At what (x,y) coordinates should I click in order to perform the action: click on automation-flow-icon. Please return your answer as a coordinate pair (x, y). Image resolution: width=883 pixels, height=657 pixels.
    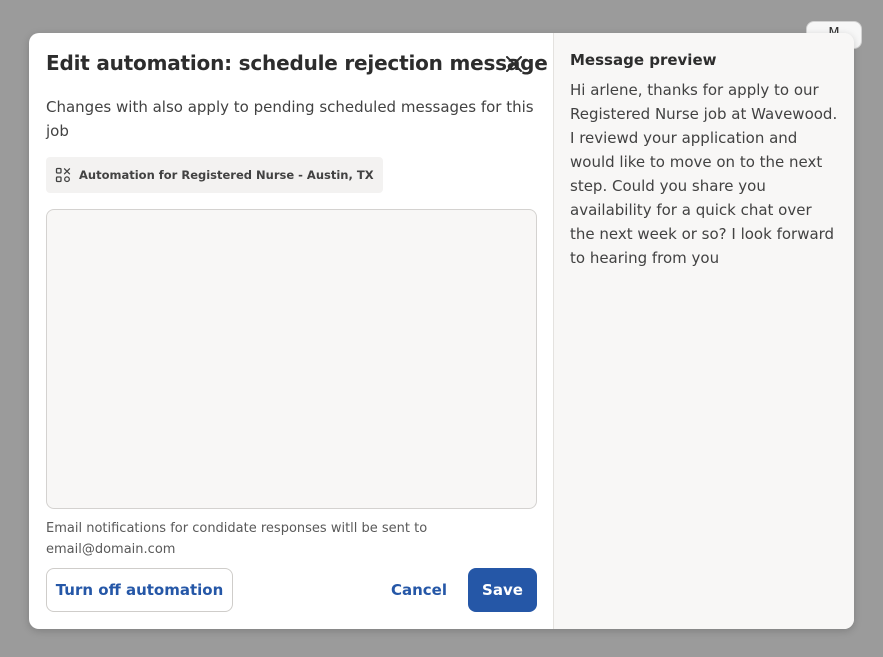
    Looking at the image, I should click on (63, 175).